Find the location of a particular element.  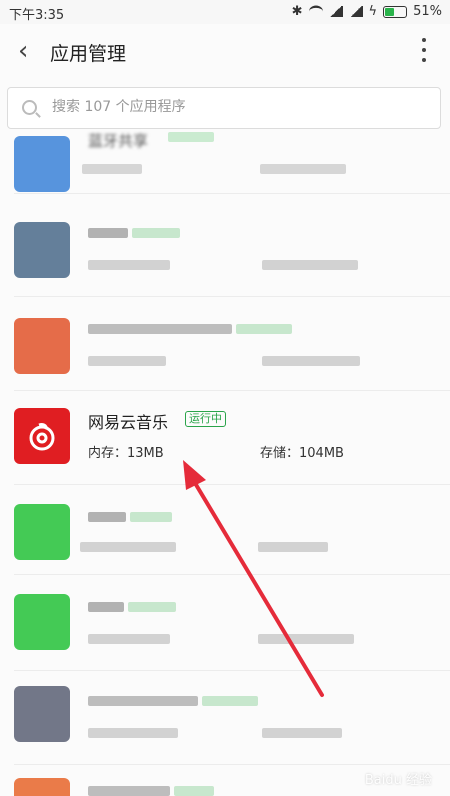

music-logo-icon is located at coordinates (42, 437).